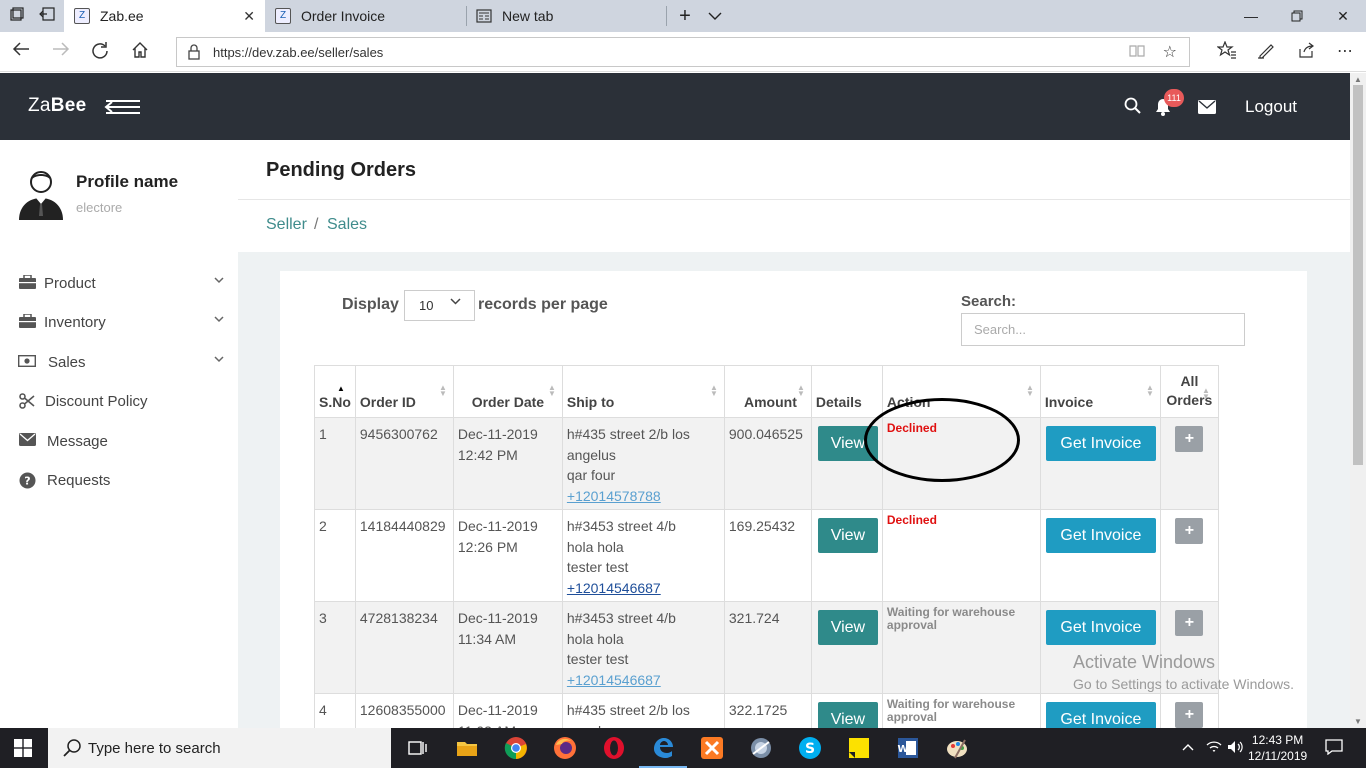  Describe the element at coordinates (1277, 740) in the screenshot. I see `clock-time: 12:43 PM` at that location.